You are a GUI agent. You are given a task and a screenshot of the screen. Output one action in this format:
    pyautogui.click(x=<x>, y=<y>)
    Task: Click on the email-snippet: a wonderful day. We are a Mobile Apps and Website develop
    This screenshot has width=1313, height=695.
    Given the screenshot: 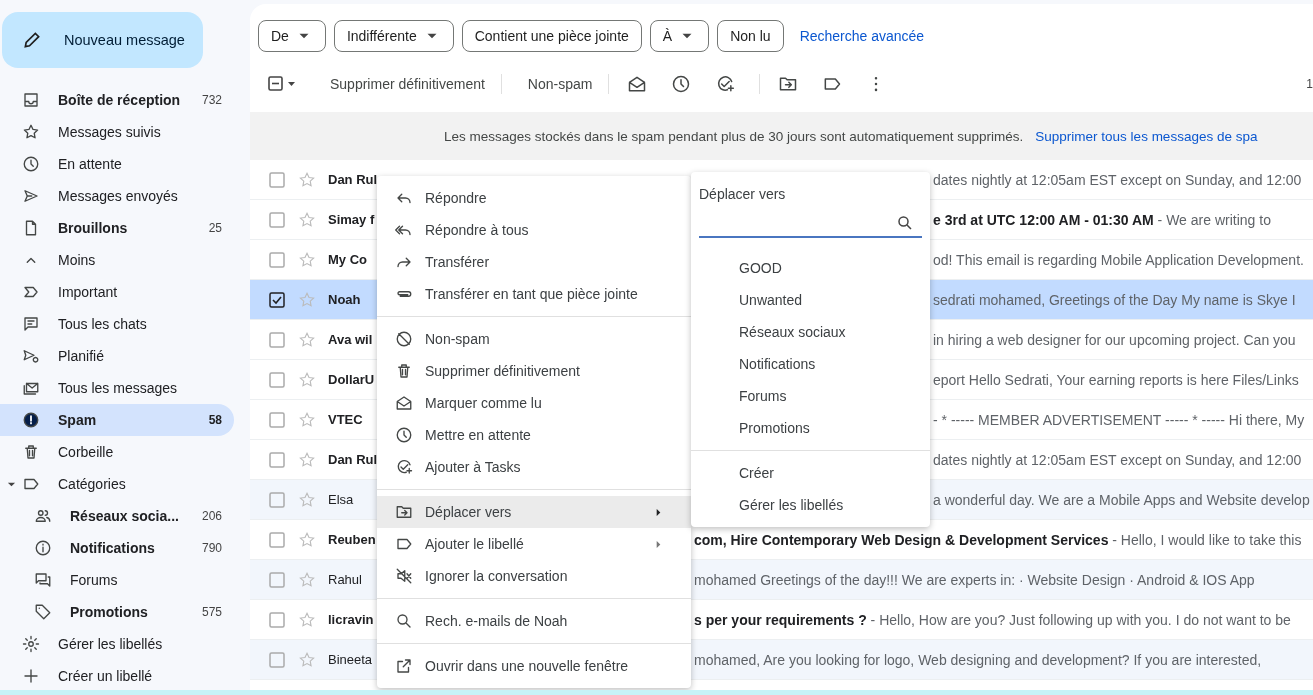 What is the action you would take?
    pyautogui.click(x=1121, y=499)
    